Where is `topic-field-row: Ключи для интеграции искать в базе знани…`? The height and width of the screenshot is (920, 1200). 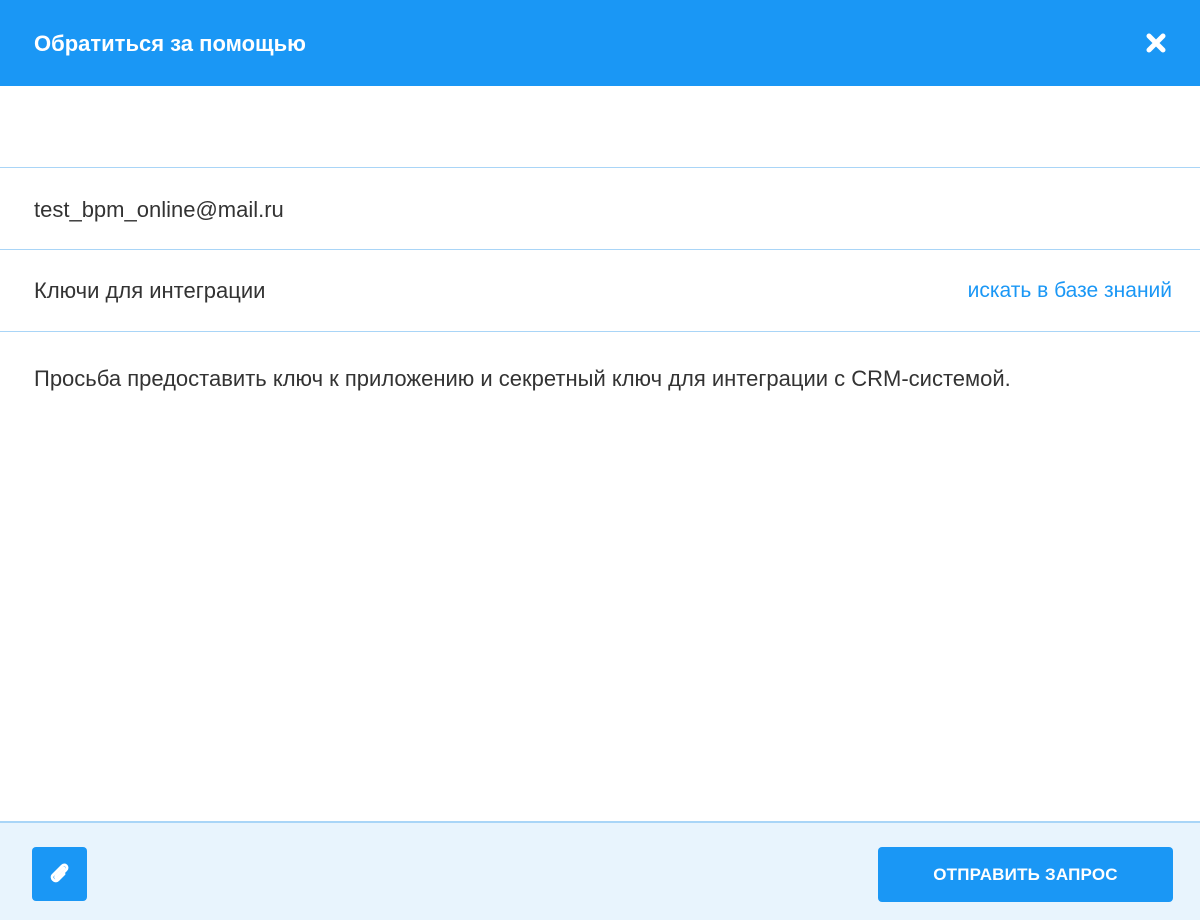
topic-field-row: Ключи для интеграции искать в базе знани… is located at coordinates (600, 291).